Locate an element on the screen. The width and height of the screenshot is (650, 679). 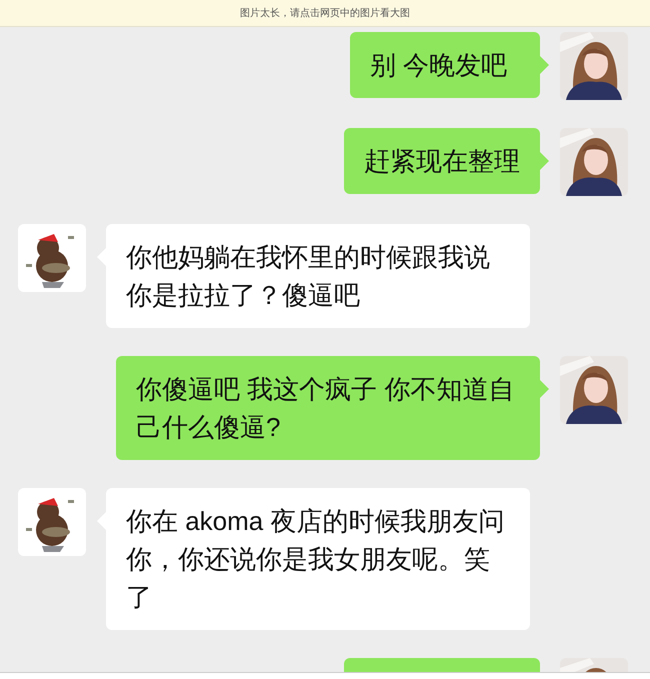
notice-text: 图片太长，请点击网页中的图片看大图 is located at coordinates (325, 13).